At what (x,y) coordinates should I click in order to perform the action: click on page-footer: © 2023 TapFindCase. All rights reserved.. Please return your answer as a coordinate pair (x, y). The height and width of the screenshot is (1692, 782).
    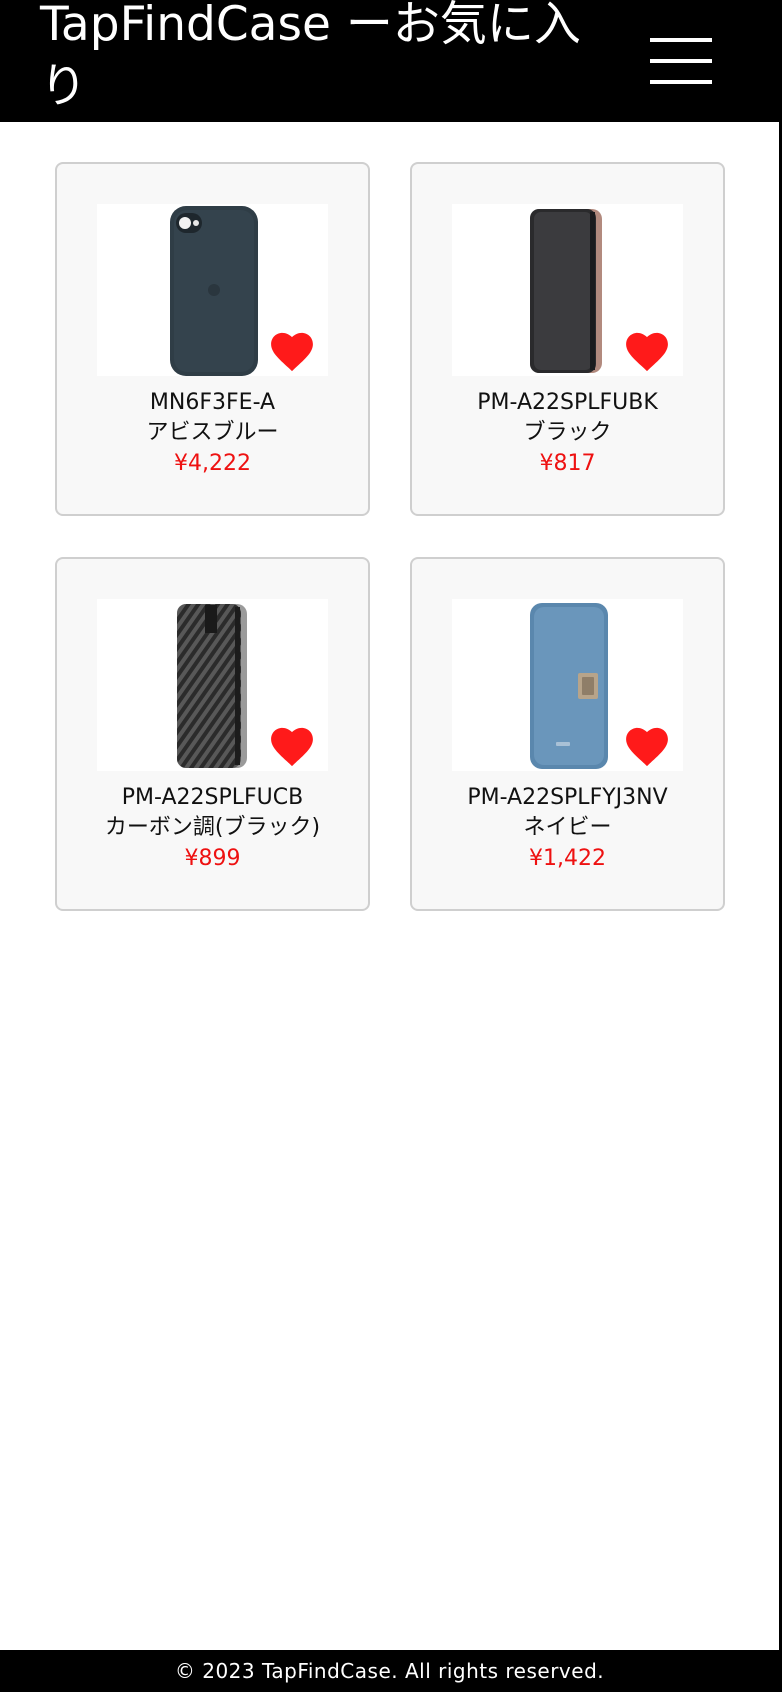
    Looking at the image, I should click on (389, 1671).